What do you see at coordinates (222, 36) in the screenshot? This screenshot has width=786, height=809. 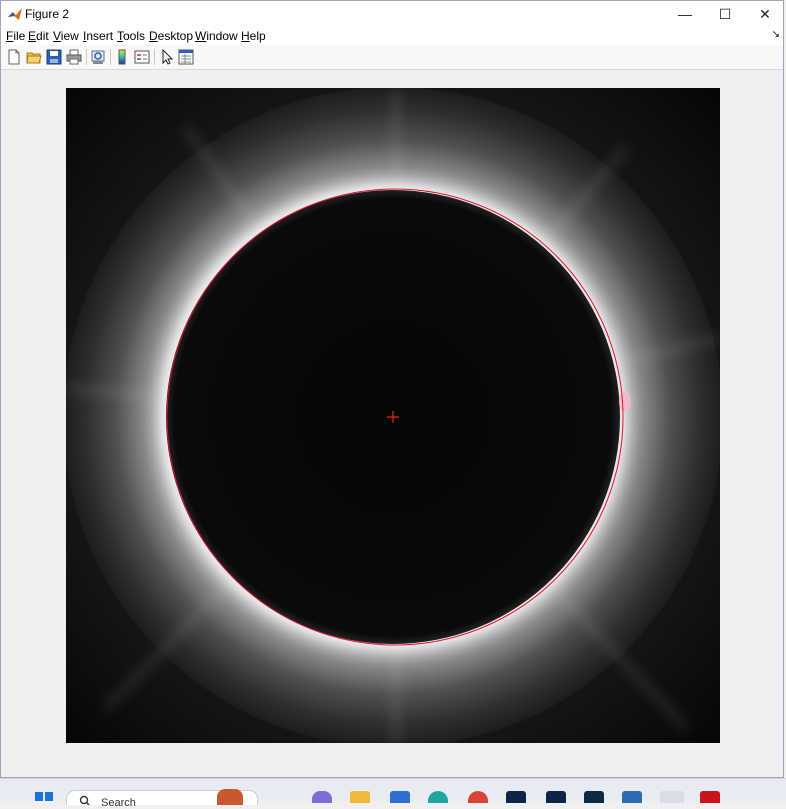 I see `menu-window-label: indow` at bounding box center [222, 36].